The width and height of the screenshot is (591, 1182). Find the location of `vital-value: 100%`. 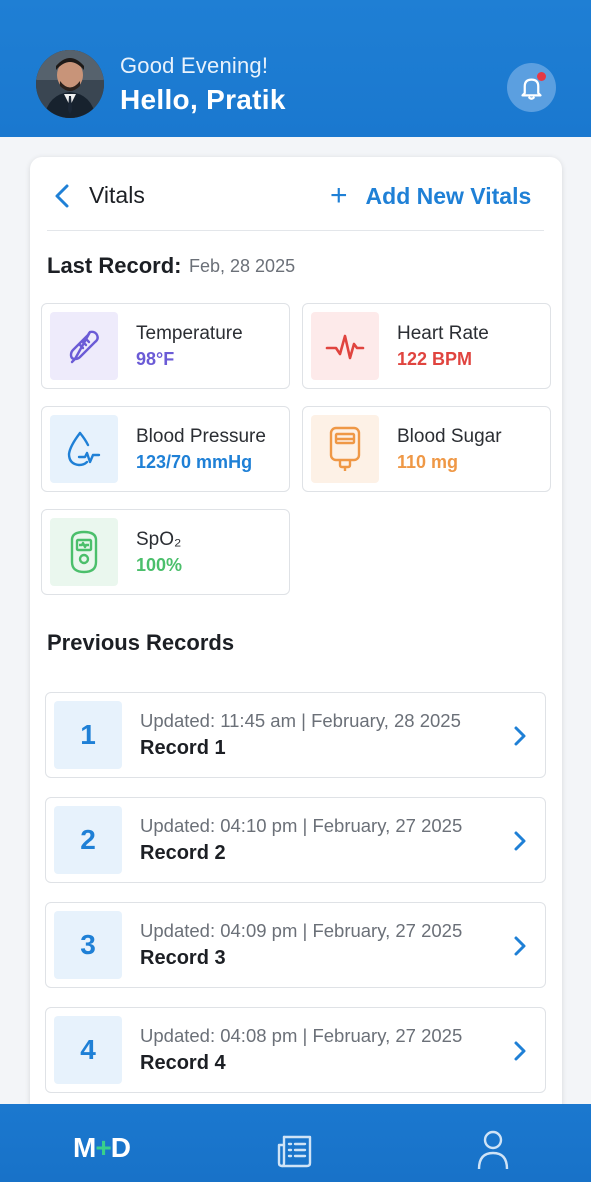

vital-value: 100% is located at coordinates (159, 565).